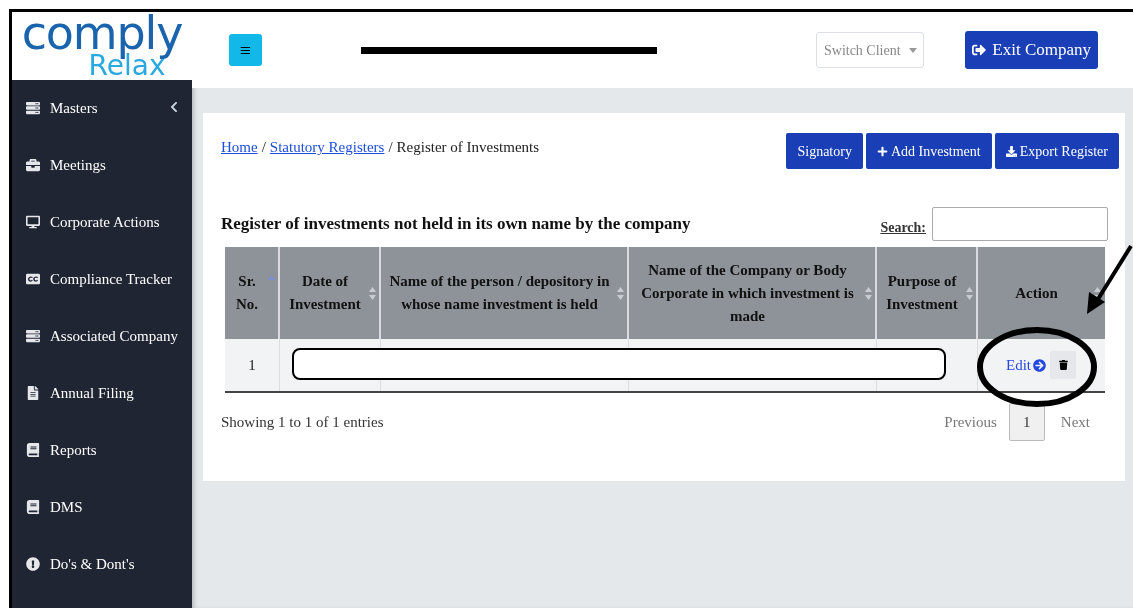 This screenshot has width=1133, height=608. Describe the element at coordinates (102, 579) in the screenshot. I see `sidebar-item: Do's & Dont's` at that location.